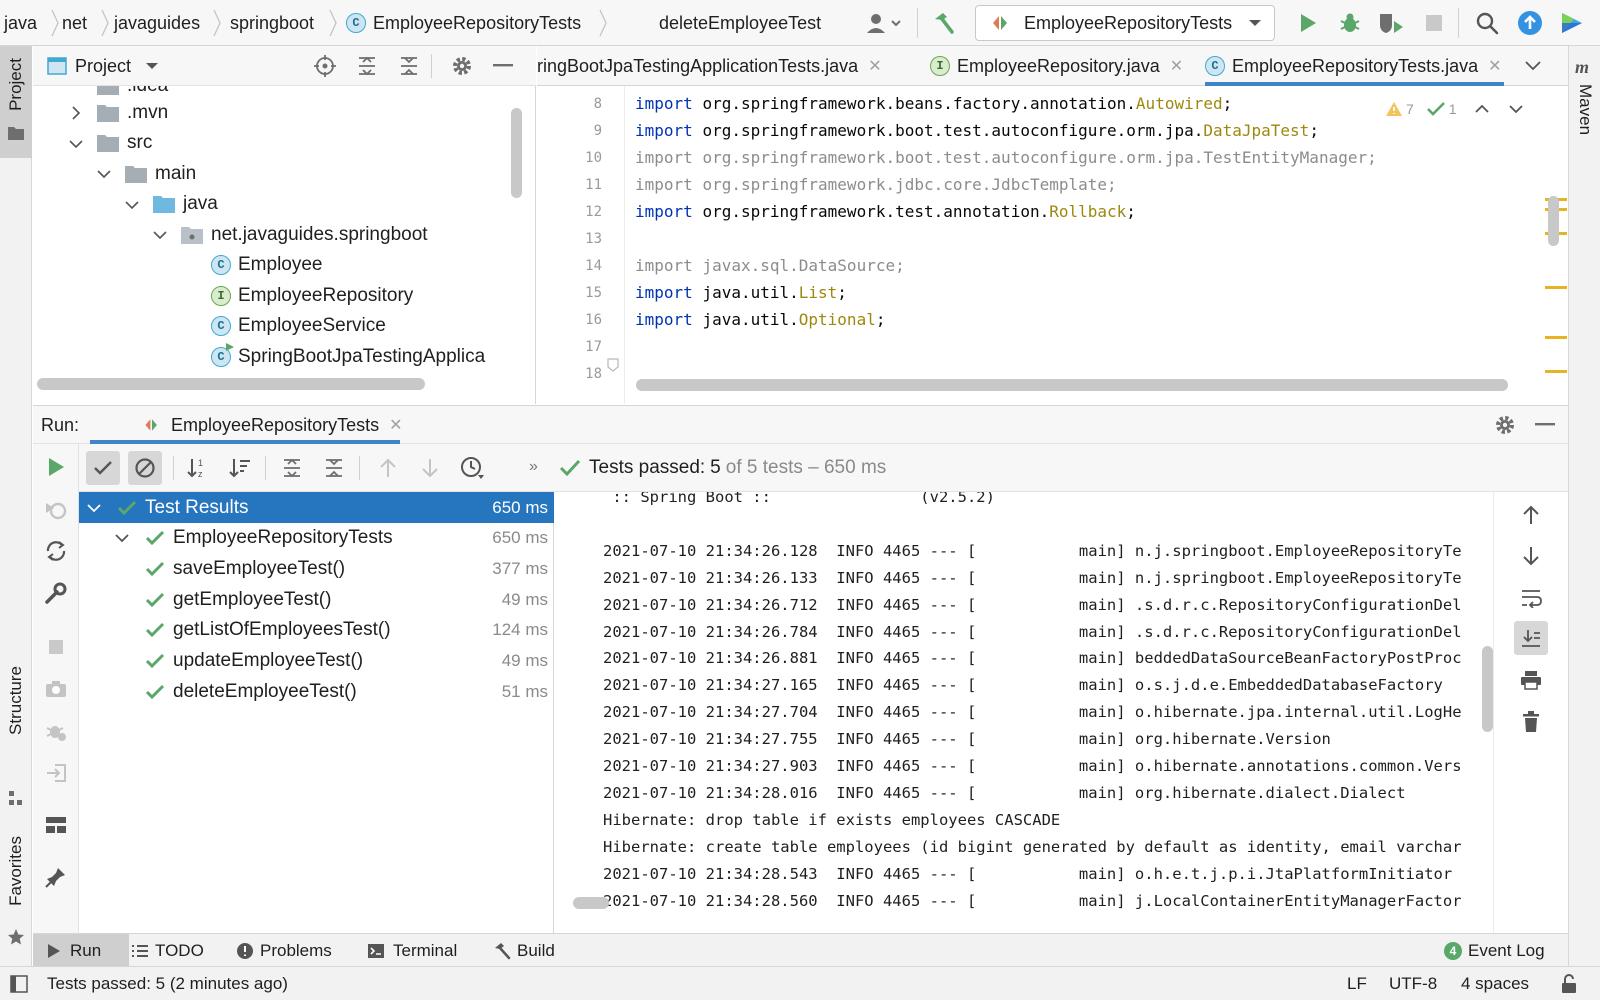  I want to click on breadcrumb-springboot: springboot, so click(272, 23).